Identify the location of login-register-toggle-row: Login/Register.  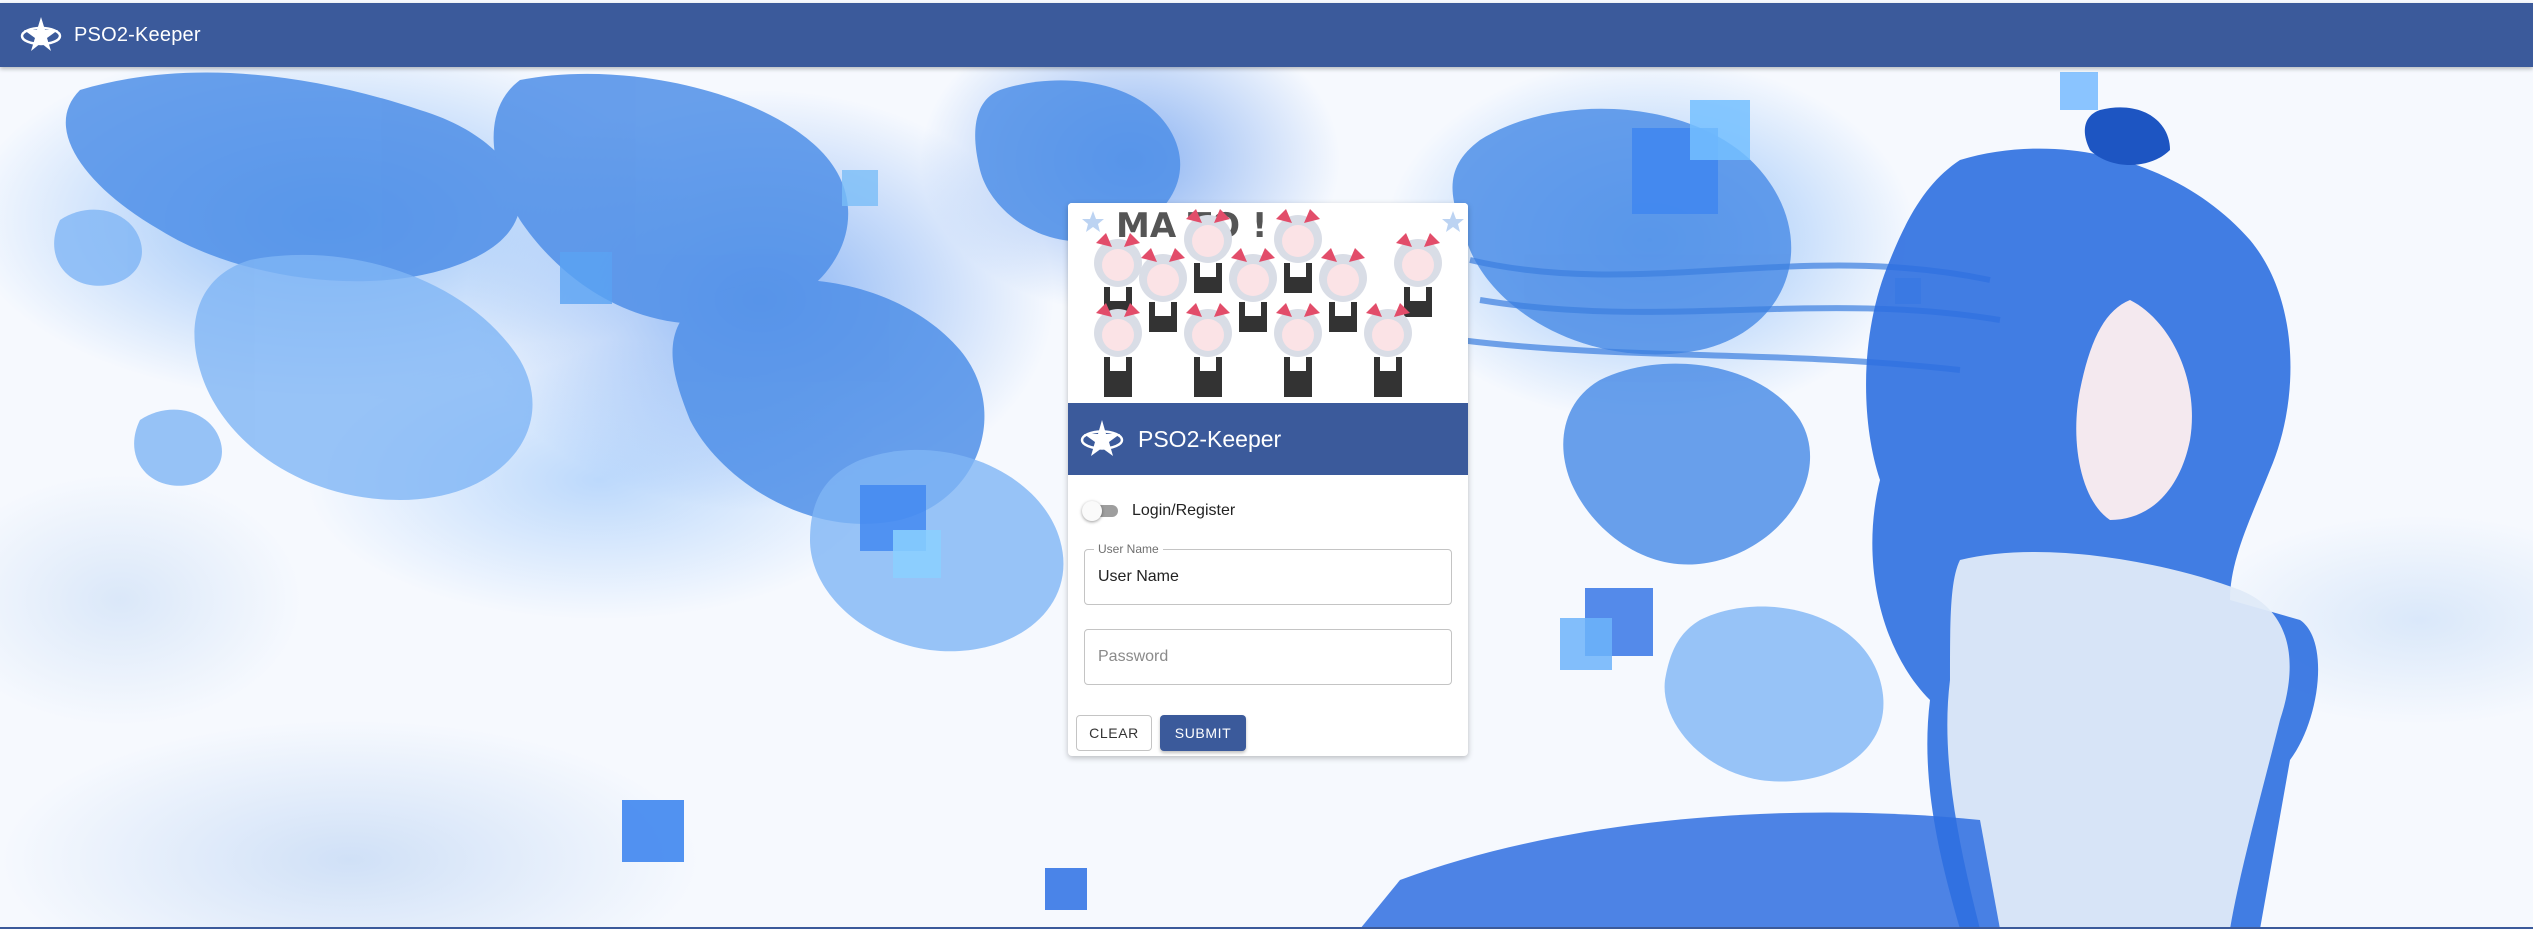
(1275, 511).